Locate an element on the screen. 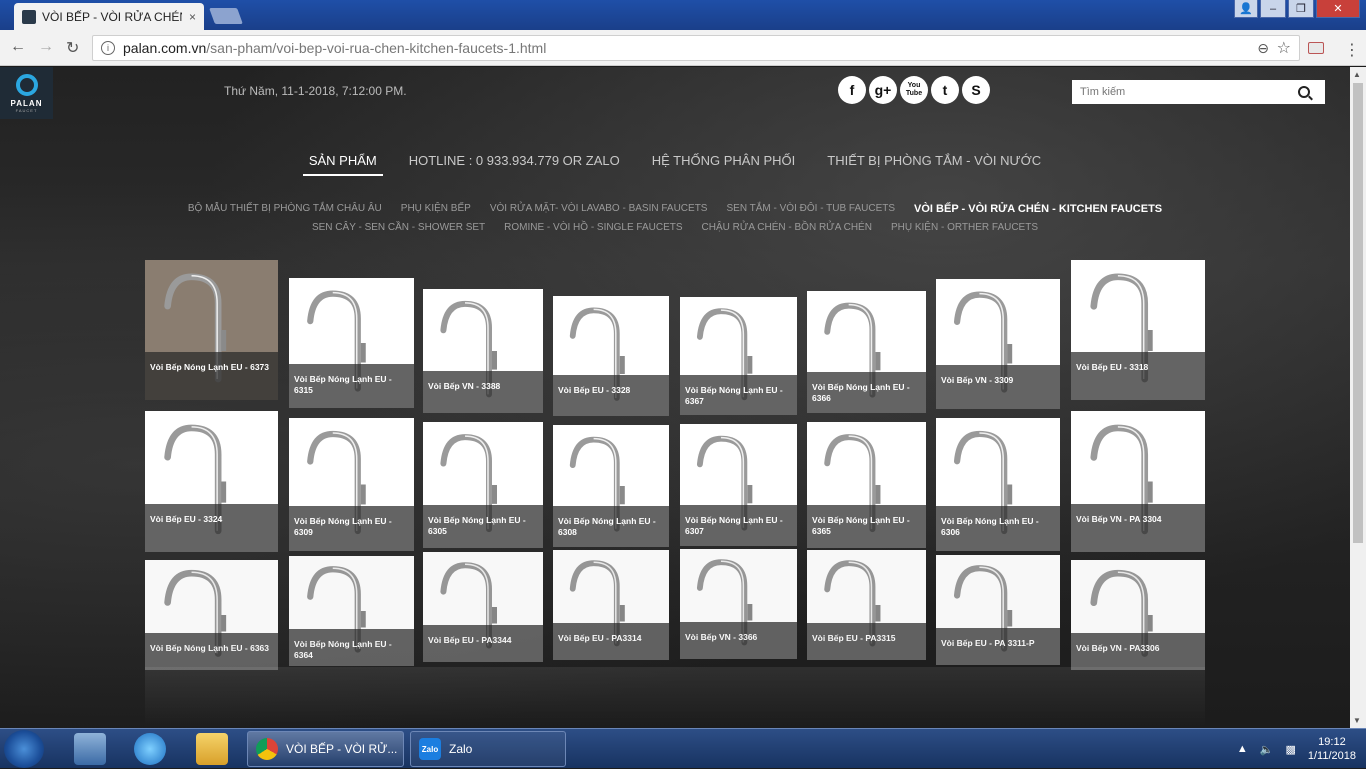 This screenshot has height=769, width=1366. start-button is located at coordinates (24, 749).